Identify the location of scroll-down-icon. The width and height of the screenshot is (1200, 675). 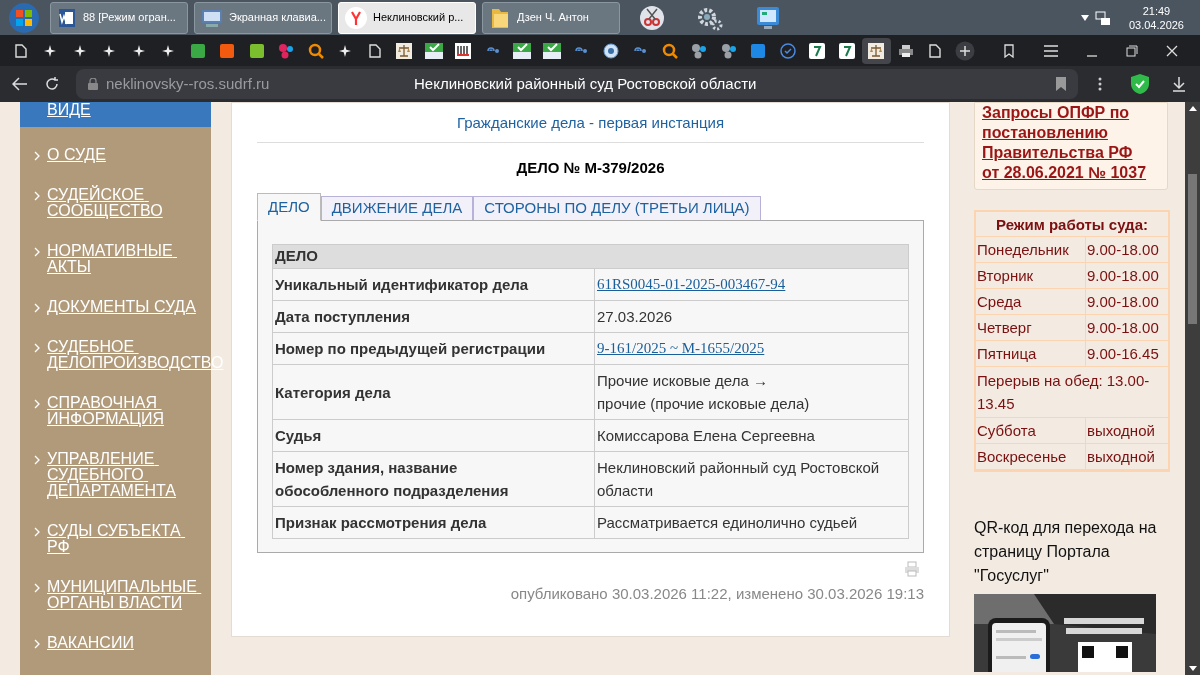
(1192, 668).